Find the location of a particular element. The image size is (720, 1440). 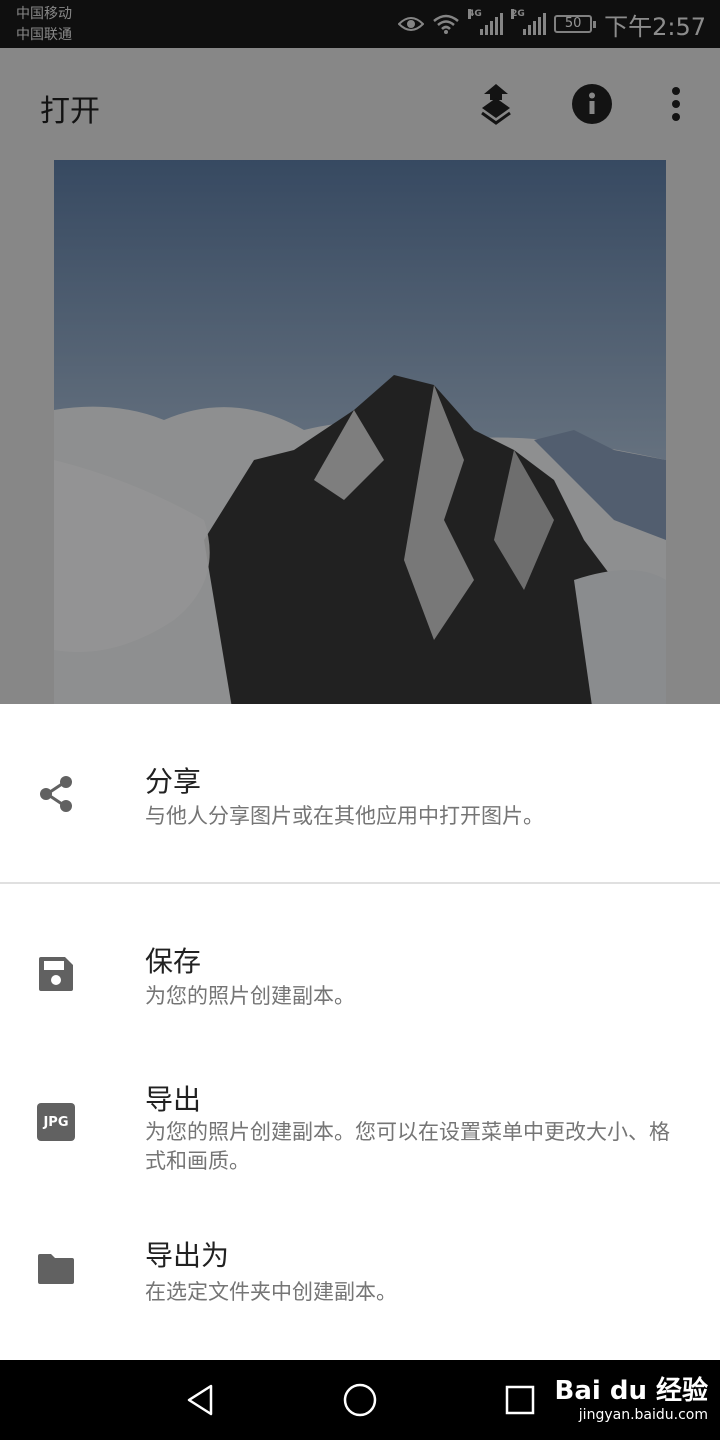

home-icon is located at coordinates (360, 1400).